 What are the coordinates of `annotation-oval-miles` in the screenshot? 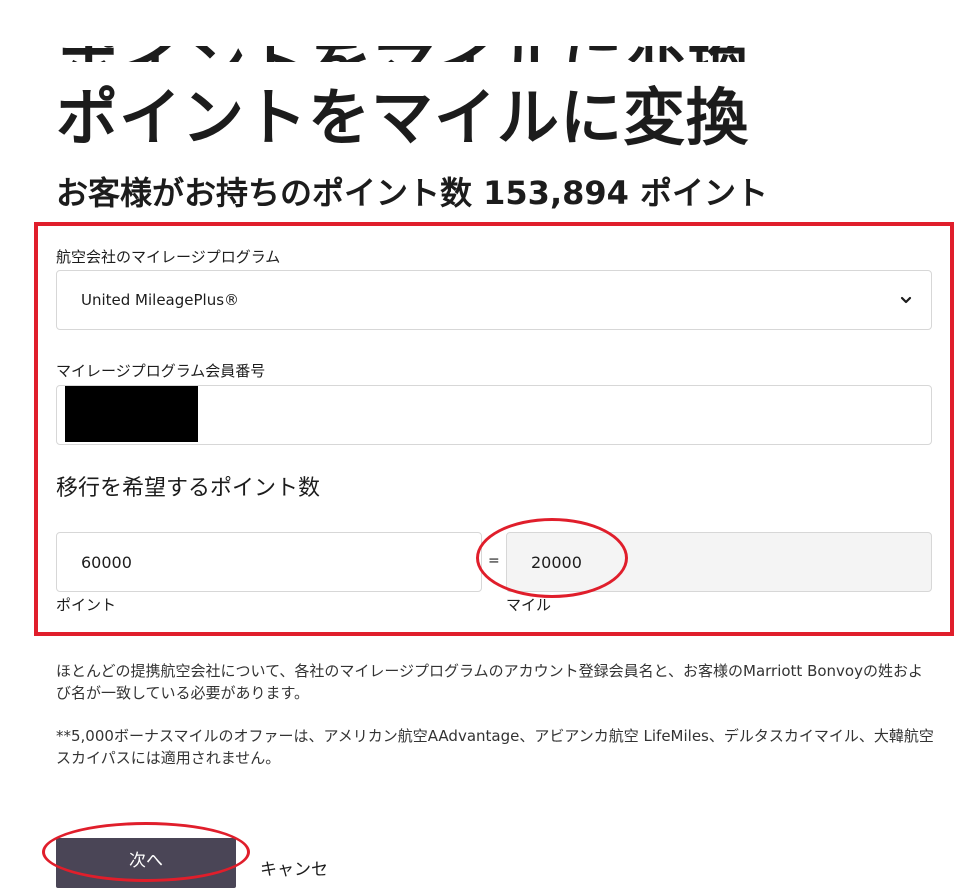 It's located at (552, 558).